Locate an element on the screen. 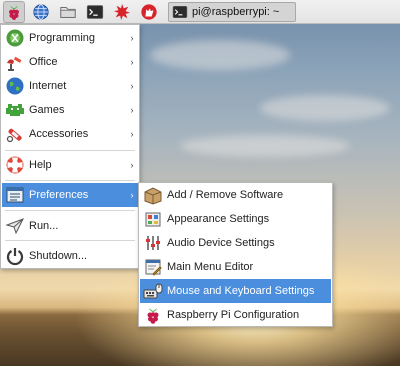 This screenshot has height=366, width=400. wolfram-launcher is located at coordinates (149, 12).